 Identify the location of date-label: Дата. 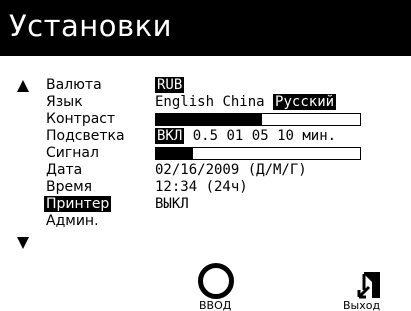
(64, 170).